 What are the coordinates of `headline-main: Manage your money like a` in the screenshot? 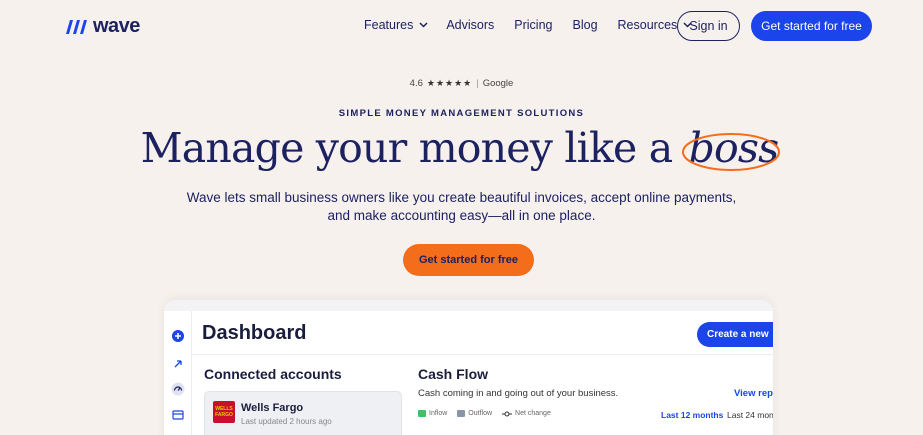 It's located at (407, 148).